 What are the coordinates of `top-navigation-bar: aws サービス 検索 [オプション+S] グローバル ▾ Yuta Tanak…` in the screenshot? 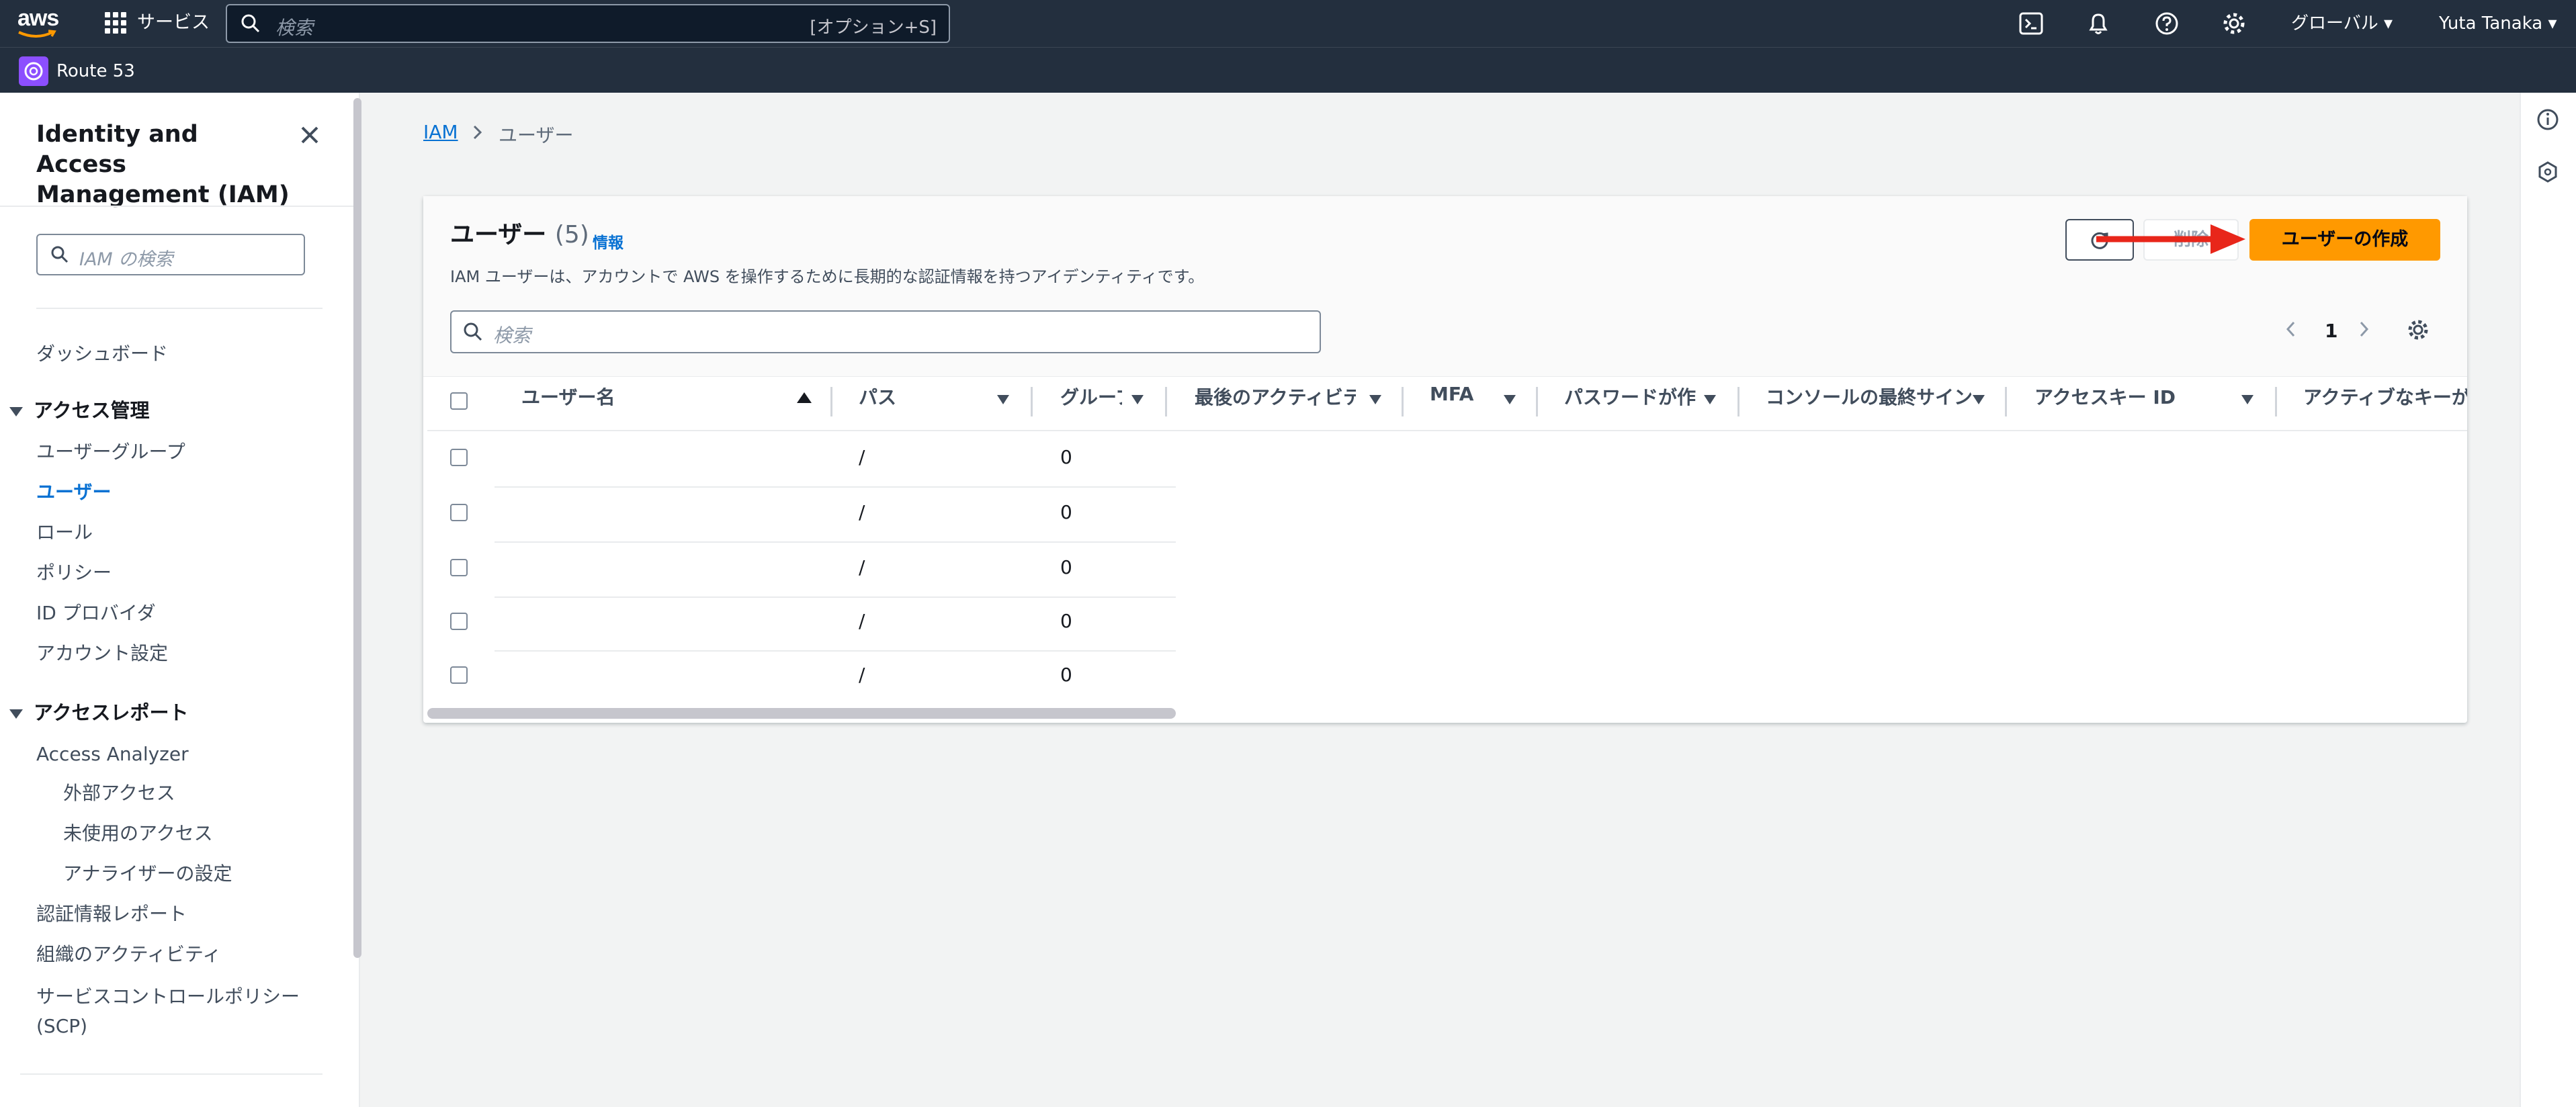 It's located at (1288, 23).